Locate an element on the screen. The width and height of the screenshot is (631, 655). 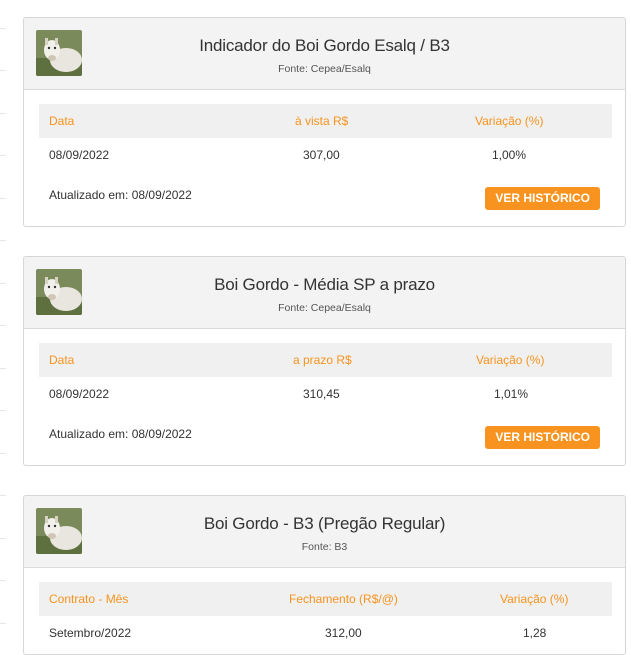
card-title: Indicador do Boi Gordo Esalq / B3 is located at coordinates (324, 45).